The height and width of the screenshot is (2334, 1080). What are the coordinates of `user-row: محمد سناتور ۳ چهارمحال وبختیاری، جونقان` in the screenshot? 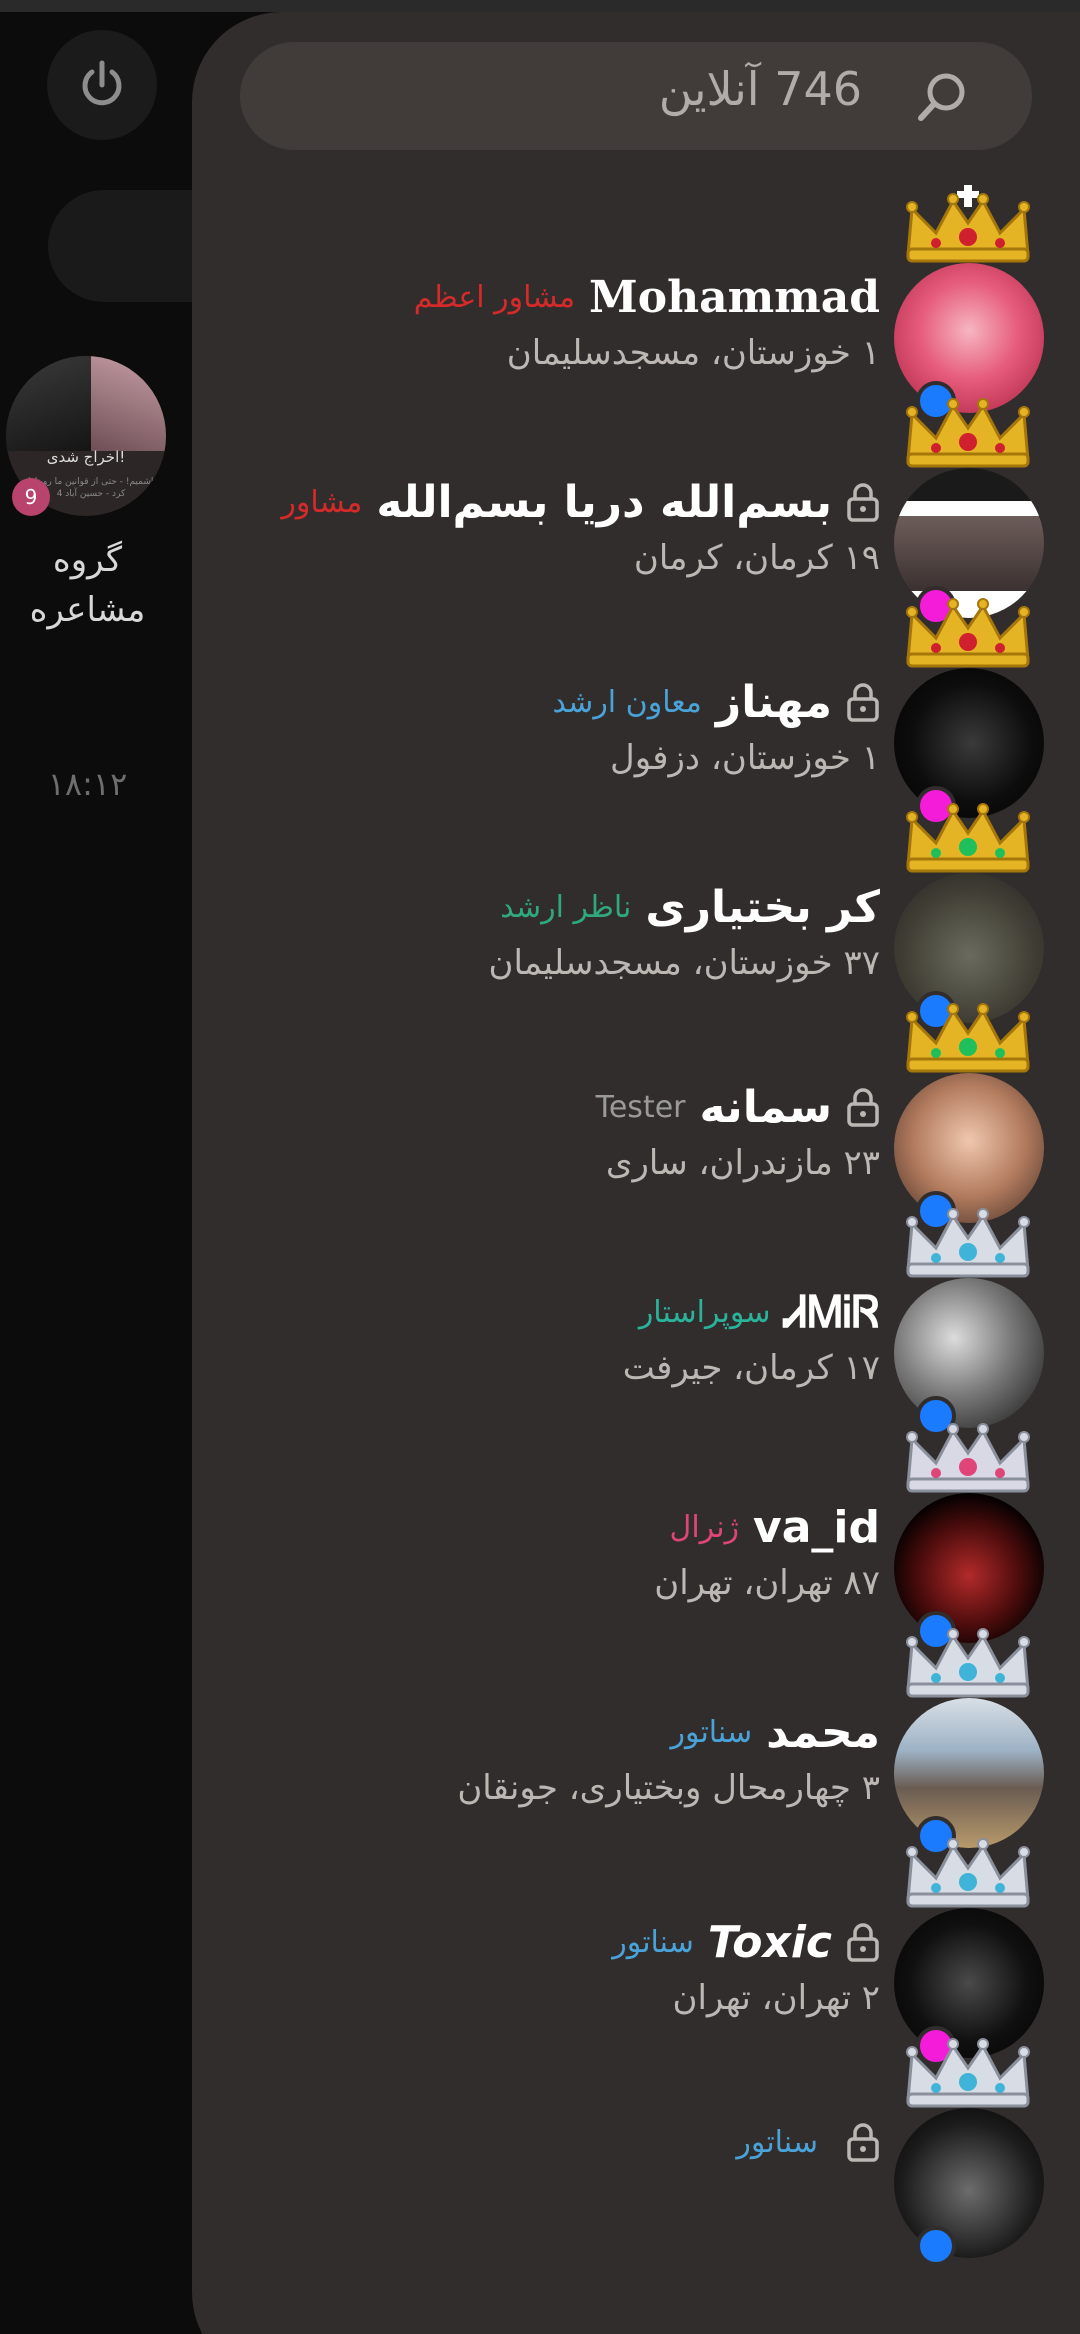 It's located at (636, 1742).